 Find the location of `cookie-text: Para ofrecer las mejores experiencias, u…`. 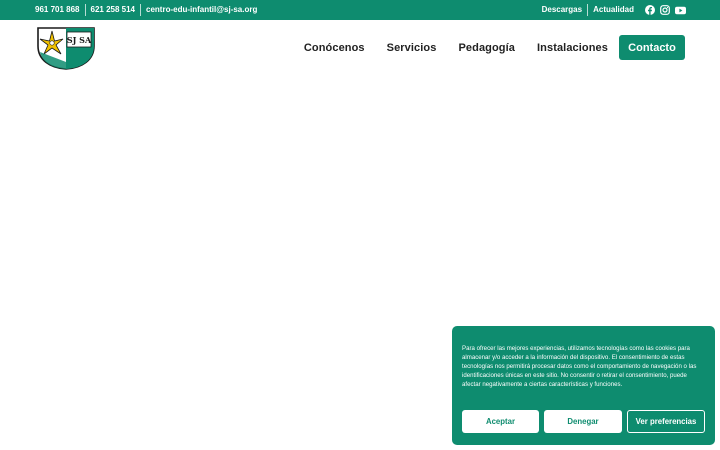

cookie-text: Para ofrecer las mejores experiencias, u… is located at coordinates (579, 367).